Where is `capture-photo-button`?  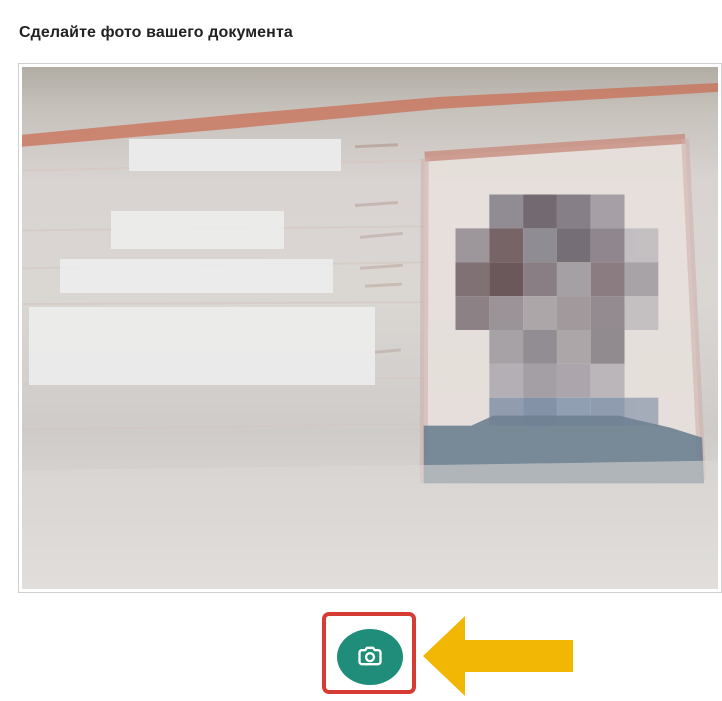
capture-photo-button is located at coordinates (370, 657).